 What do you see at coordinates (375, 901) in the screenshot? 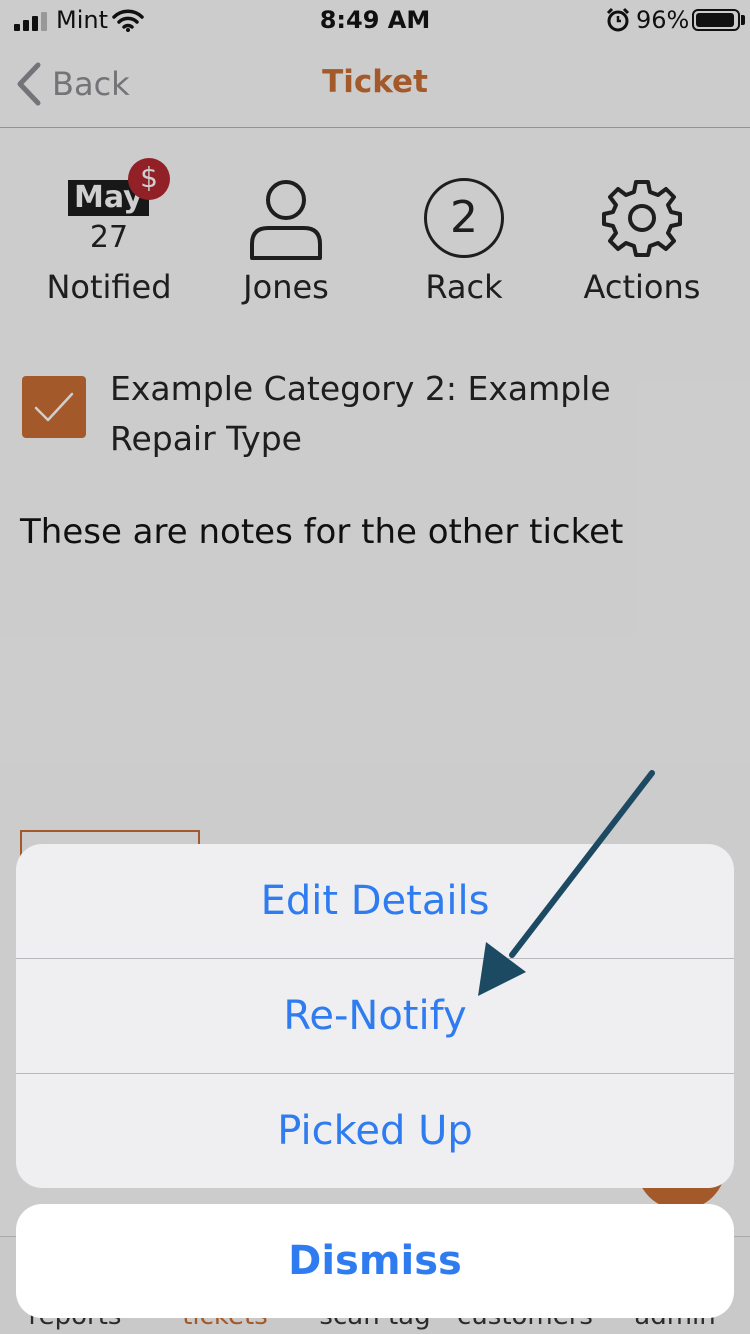
I see `edit-details-button: Edit Details` at bounding box center [375, 901].